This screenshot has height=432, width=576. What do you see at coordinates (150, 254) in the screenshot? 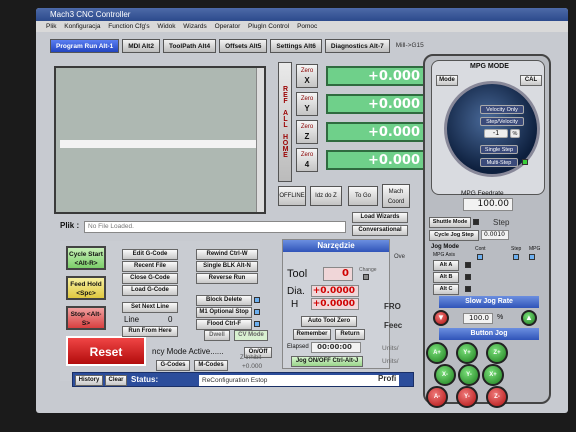
I see `edit-gcode-button: Edit G-Code` at bounding box center [150, 254].